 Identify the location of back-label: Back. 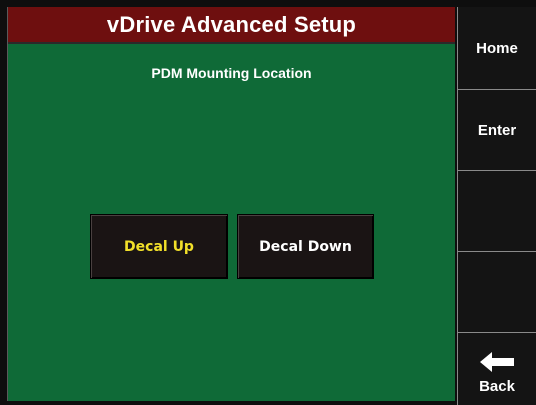
(497, 386).